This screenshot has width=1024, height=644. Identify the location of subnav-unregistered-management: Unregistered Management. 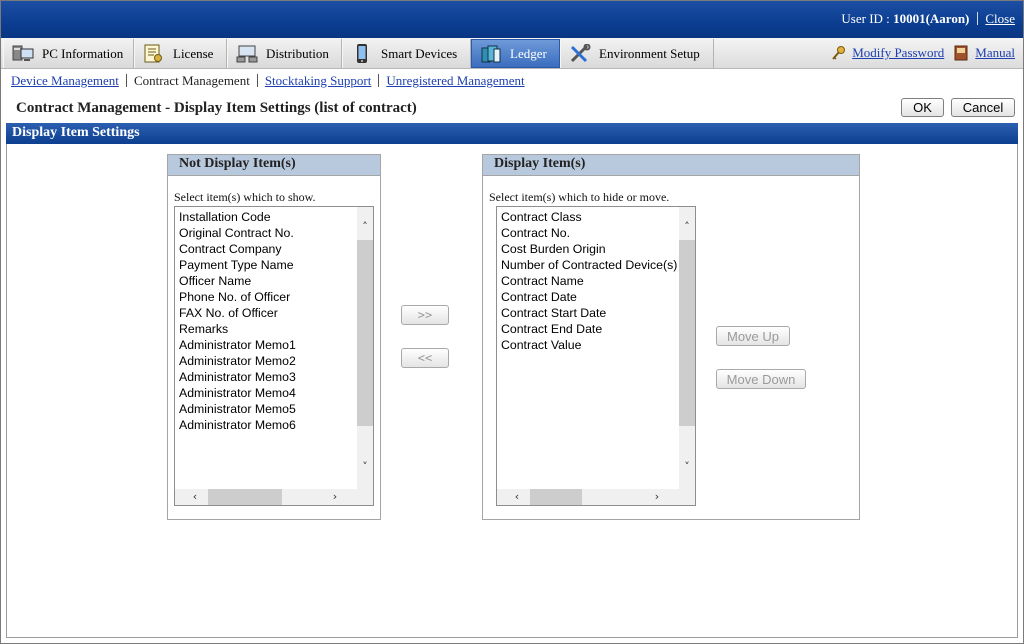
(455, 80).